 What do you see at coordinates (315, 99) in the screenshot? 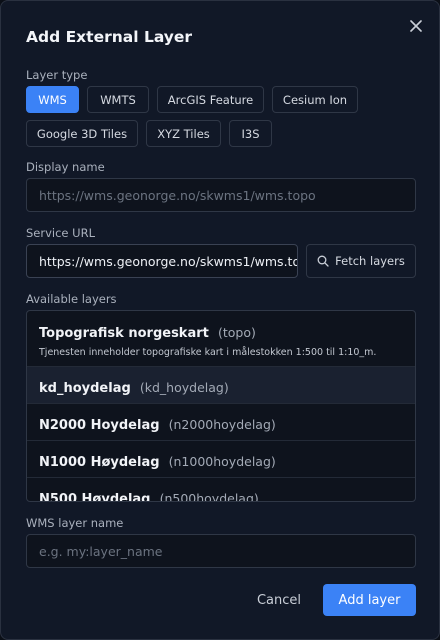
I see `layer-type-cesium-ion: Cesium Ion` at bounding box center [315, 99].